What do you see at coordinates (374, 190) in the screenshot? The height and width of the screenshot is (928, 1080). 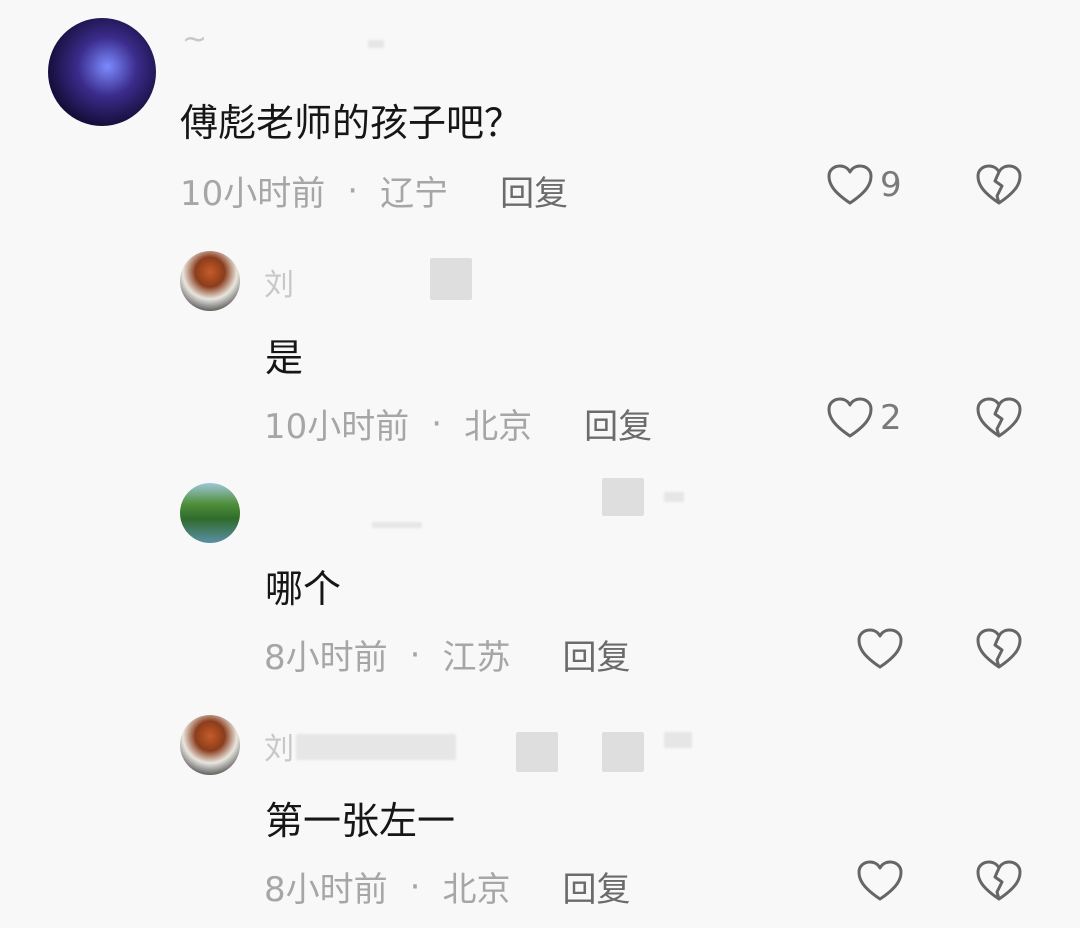 I see `comment-meta: 10小时前 · 辽宁 回复` at bounding box center [374, 190].